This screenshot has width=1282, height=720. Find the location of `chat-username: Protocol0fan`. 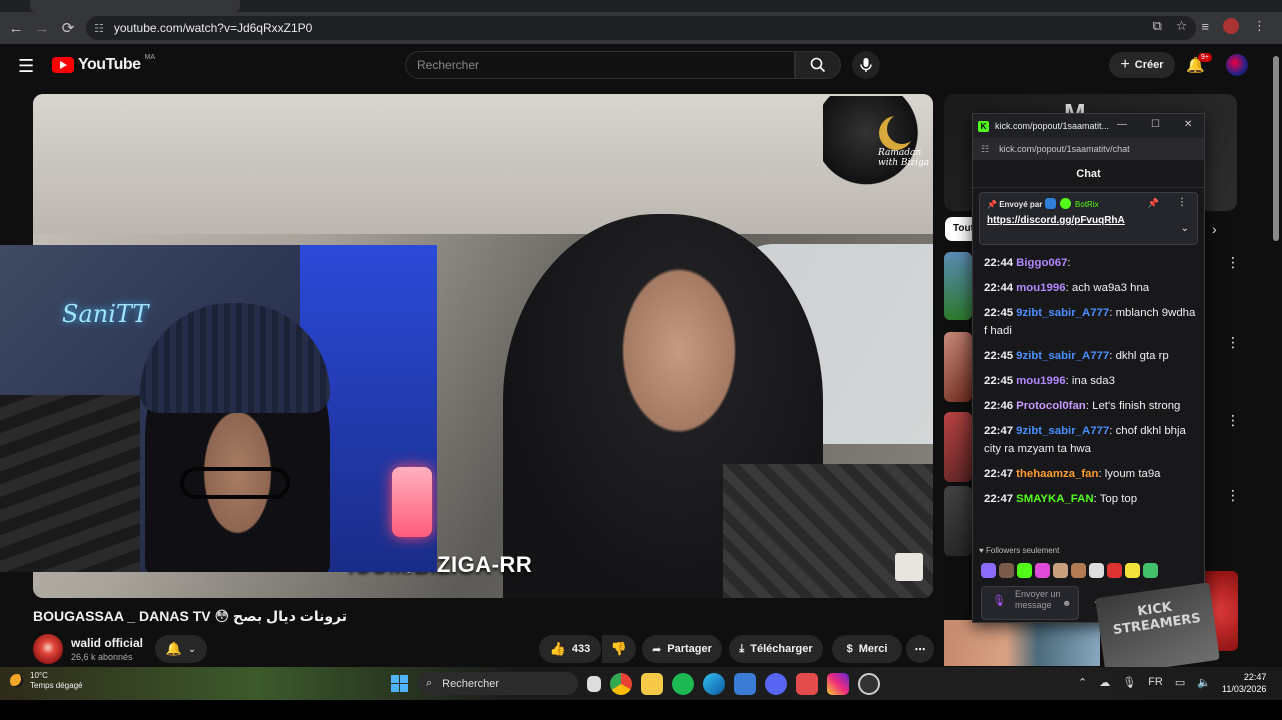

chat-username: Protocol0fan is located at coordinates (1051, 406).